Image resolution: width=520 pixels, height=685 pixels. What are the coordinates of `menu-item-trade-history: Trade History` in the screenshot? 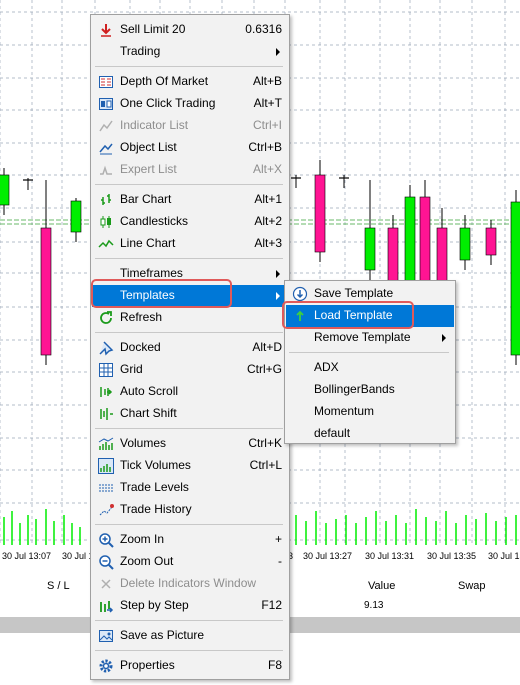 It's located at (190, 510).